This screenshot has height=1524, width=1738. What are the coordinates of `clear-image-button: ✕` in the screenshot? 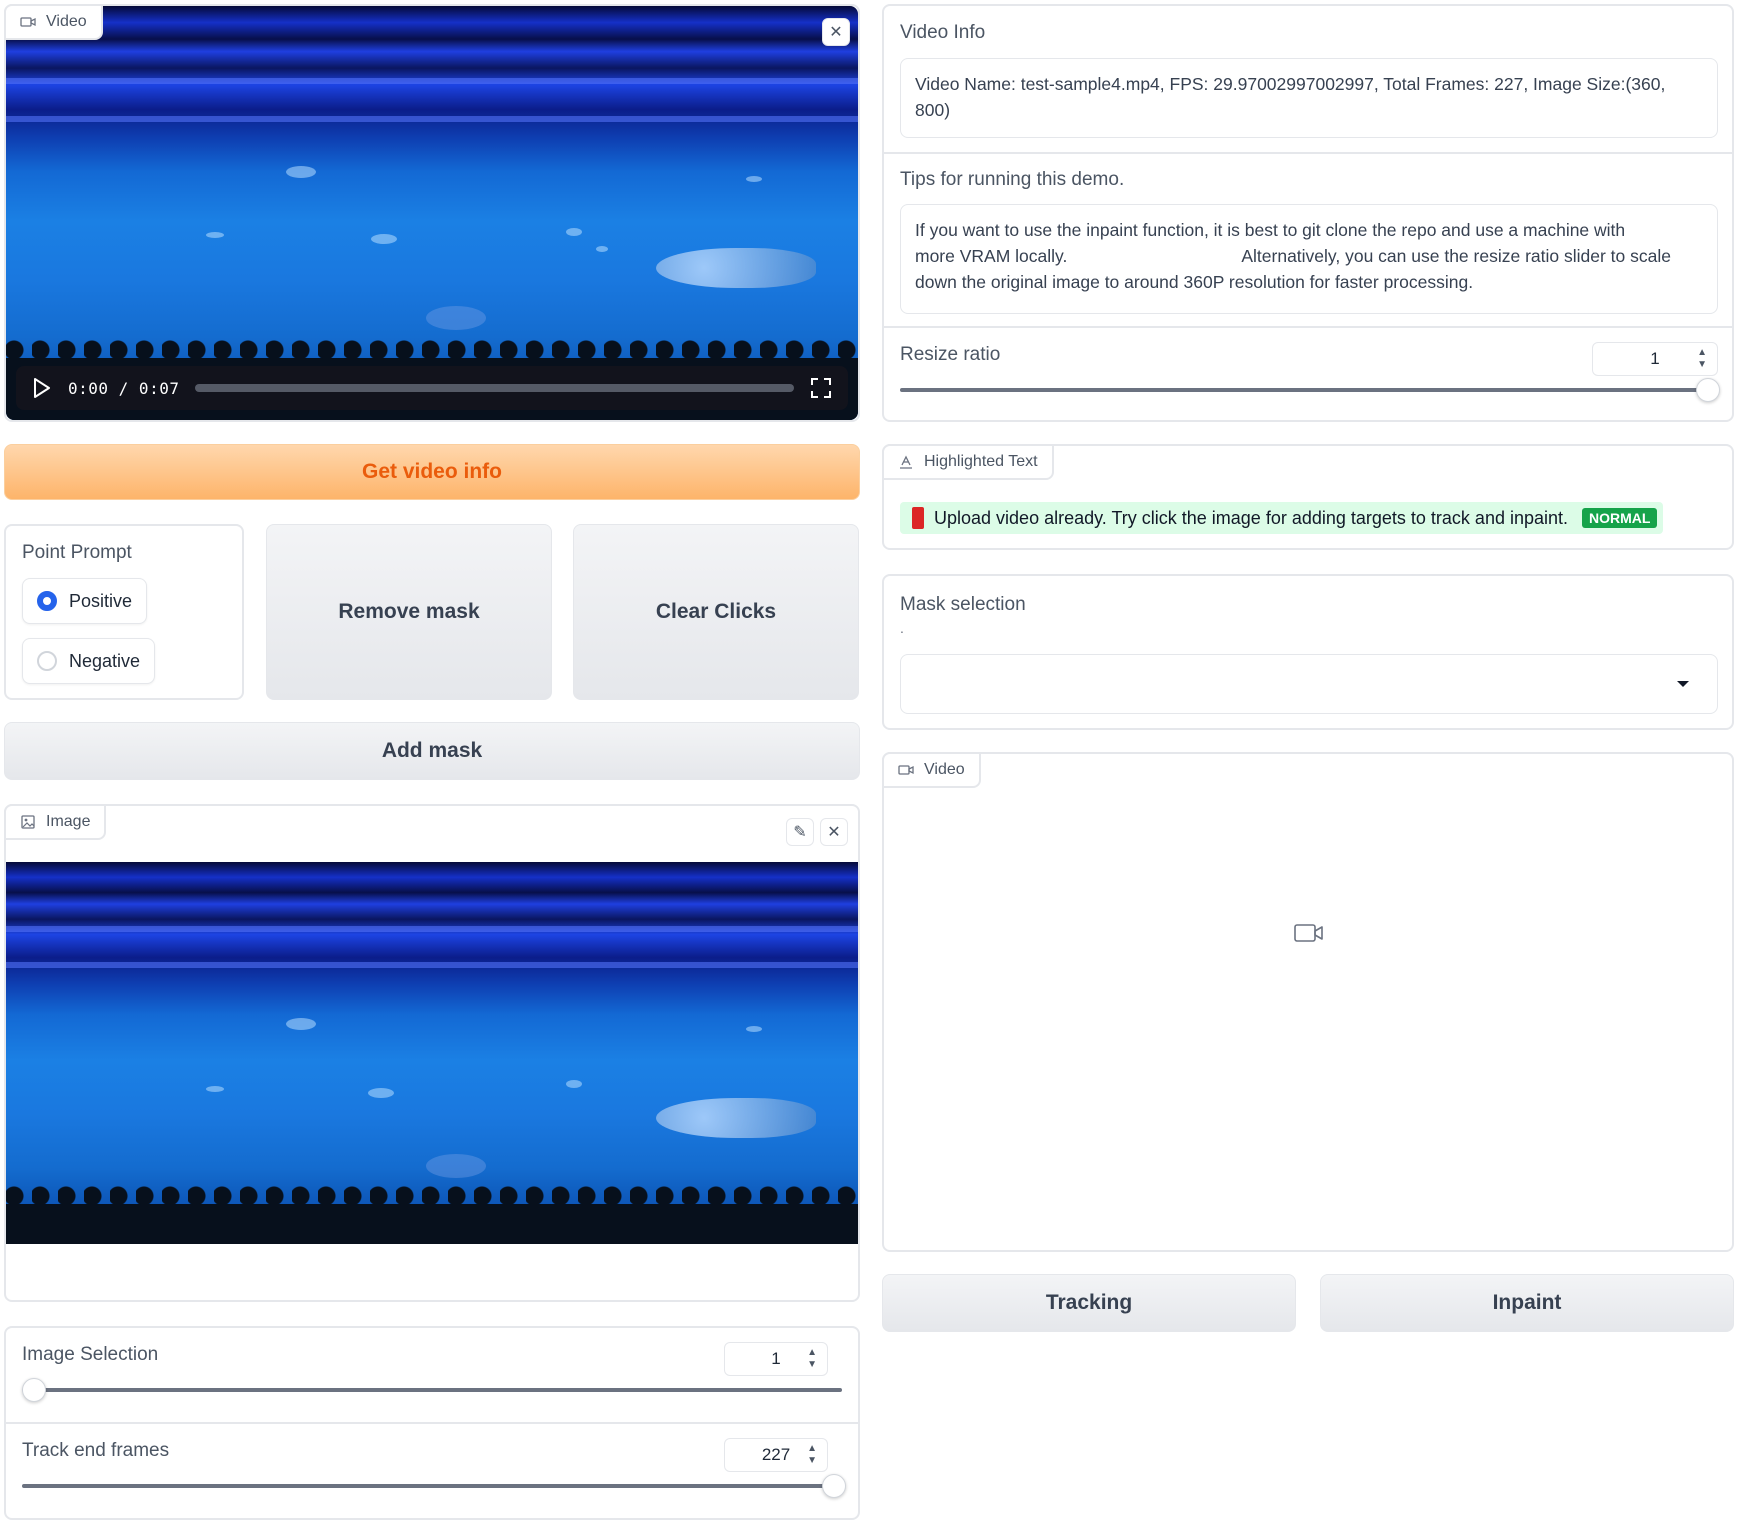 It's located at (834, 832).